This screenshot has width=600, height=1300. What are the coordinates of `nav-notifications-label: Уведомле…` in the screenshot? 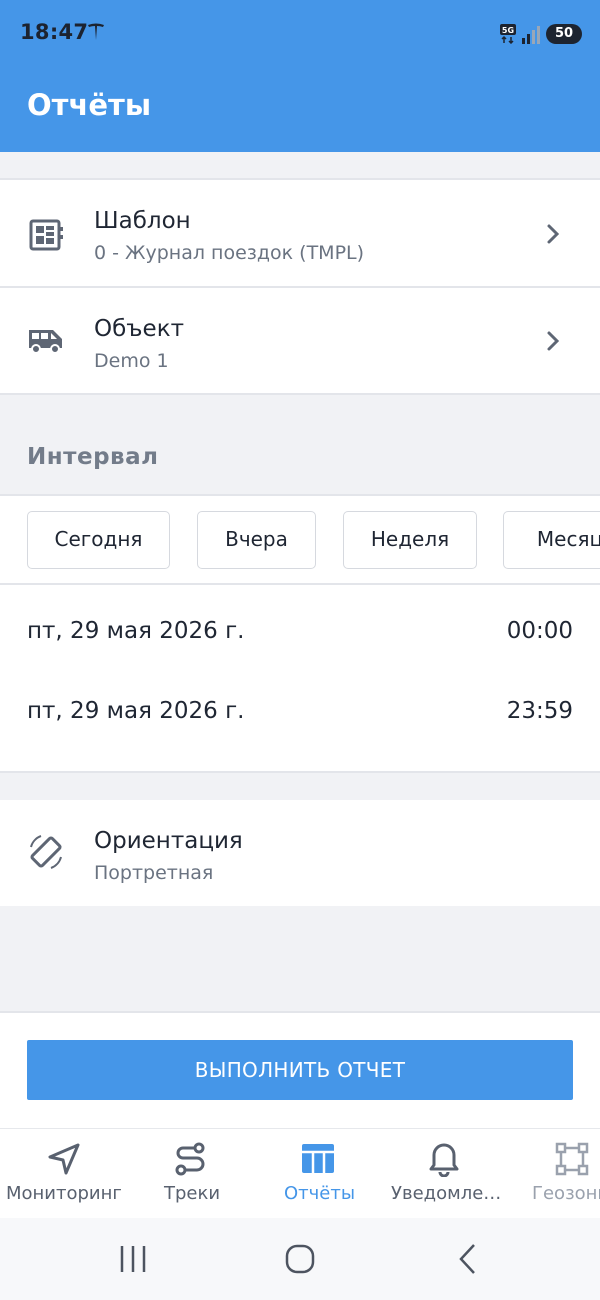 It's located at (446, 1193).